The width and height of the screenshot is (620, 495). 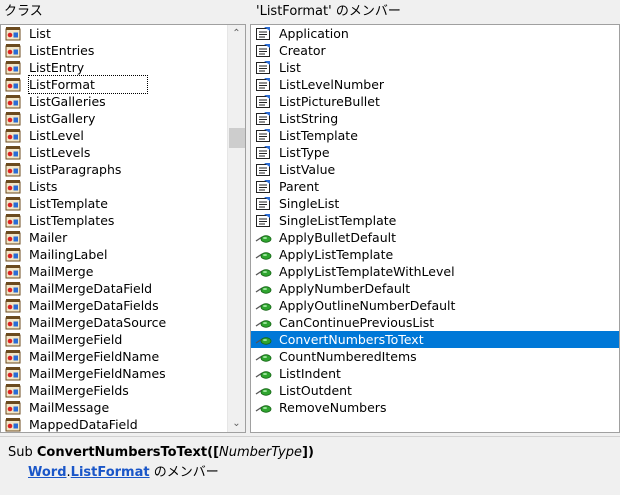 What do you see at coordinates (435, 390) in the screenshot?
I see `member-item-list-outdent: ListOutdent` at bounding box center [435, 390].